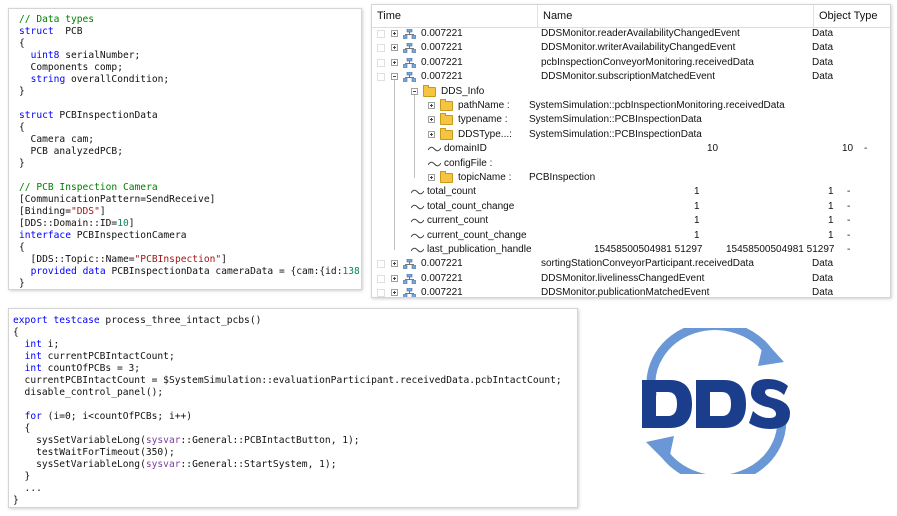  I want to click on trace-row: domainID 10 10-, so click(631, 149).